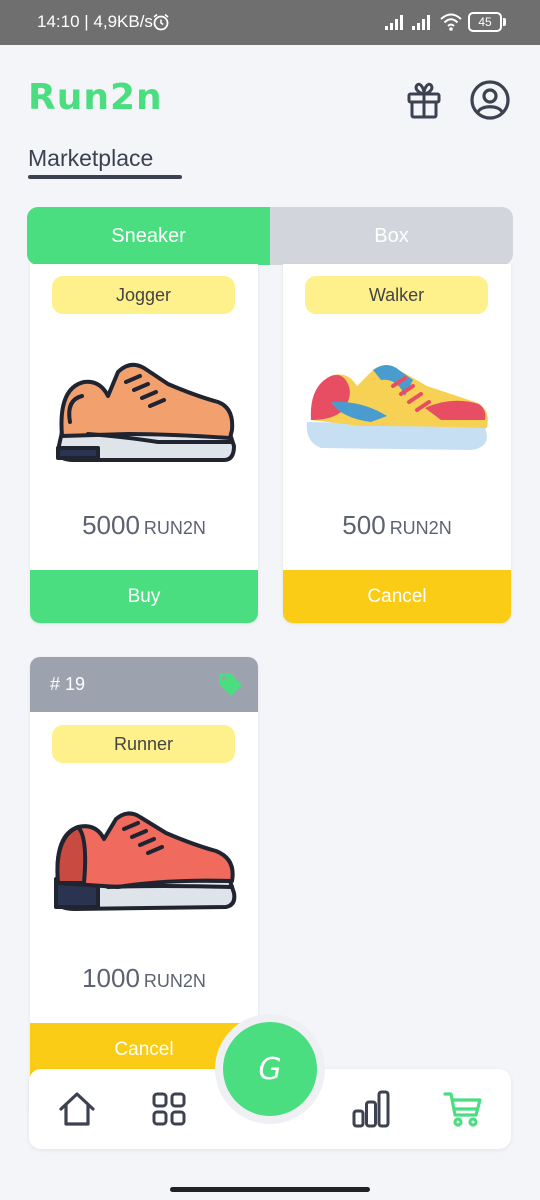 The width and height of the screenshot is (540, 1200). I want to click on status-time: 14:10 | 4,9KB/s, so click(95, 21).